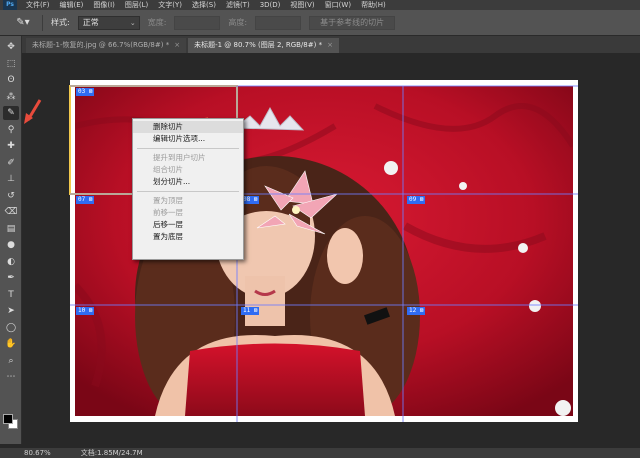  What do you see at coordinates (352, 22) in the screenshot?
I see `slices-from-guides-button: 基于参考线的切片` at bounding box center [352, 22].